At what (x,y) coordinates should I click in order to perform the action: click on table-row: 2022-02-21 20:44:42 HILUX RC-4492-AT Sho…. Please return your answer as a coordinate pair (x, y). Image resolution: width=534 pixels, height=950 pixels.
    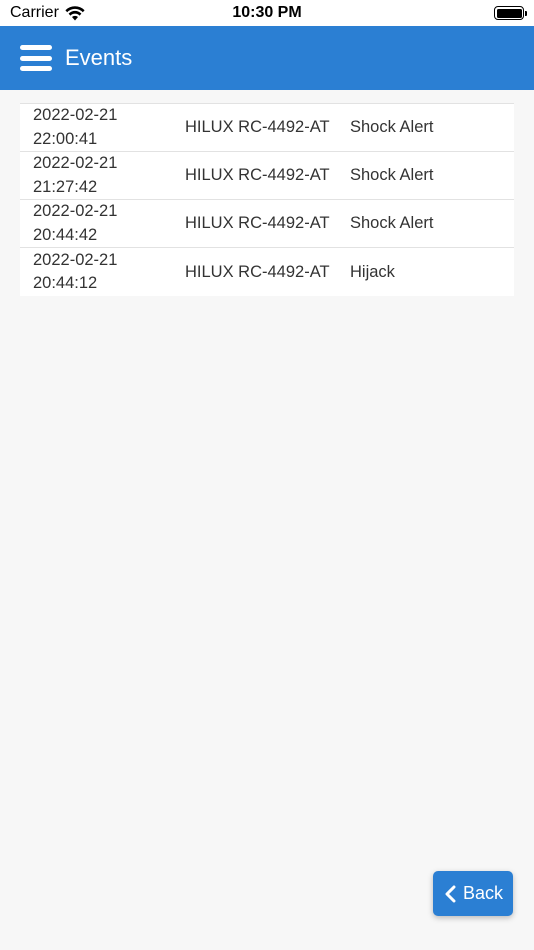
    Looking at the image, I should click on (267, 224).